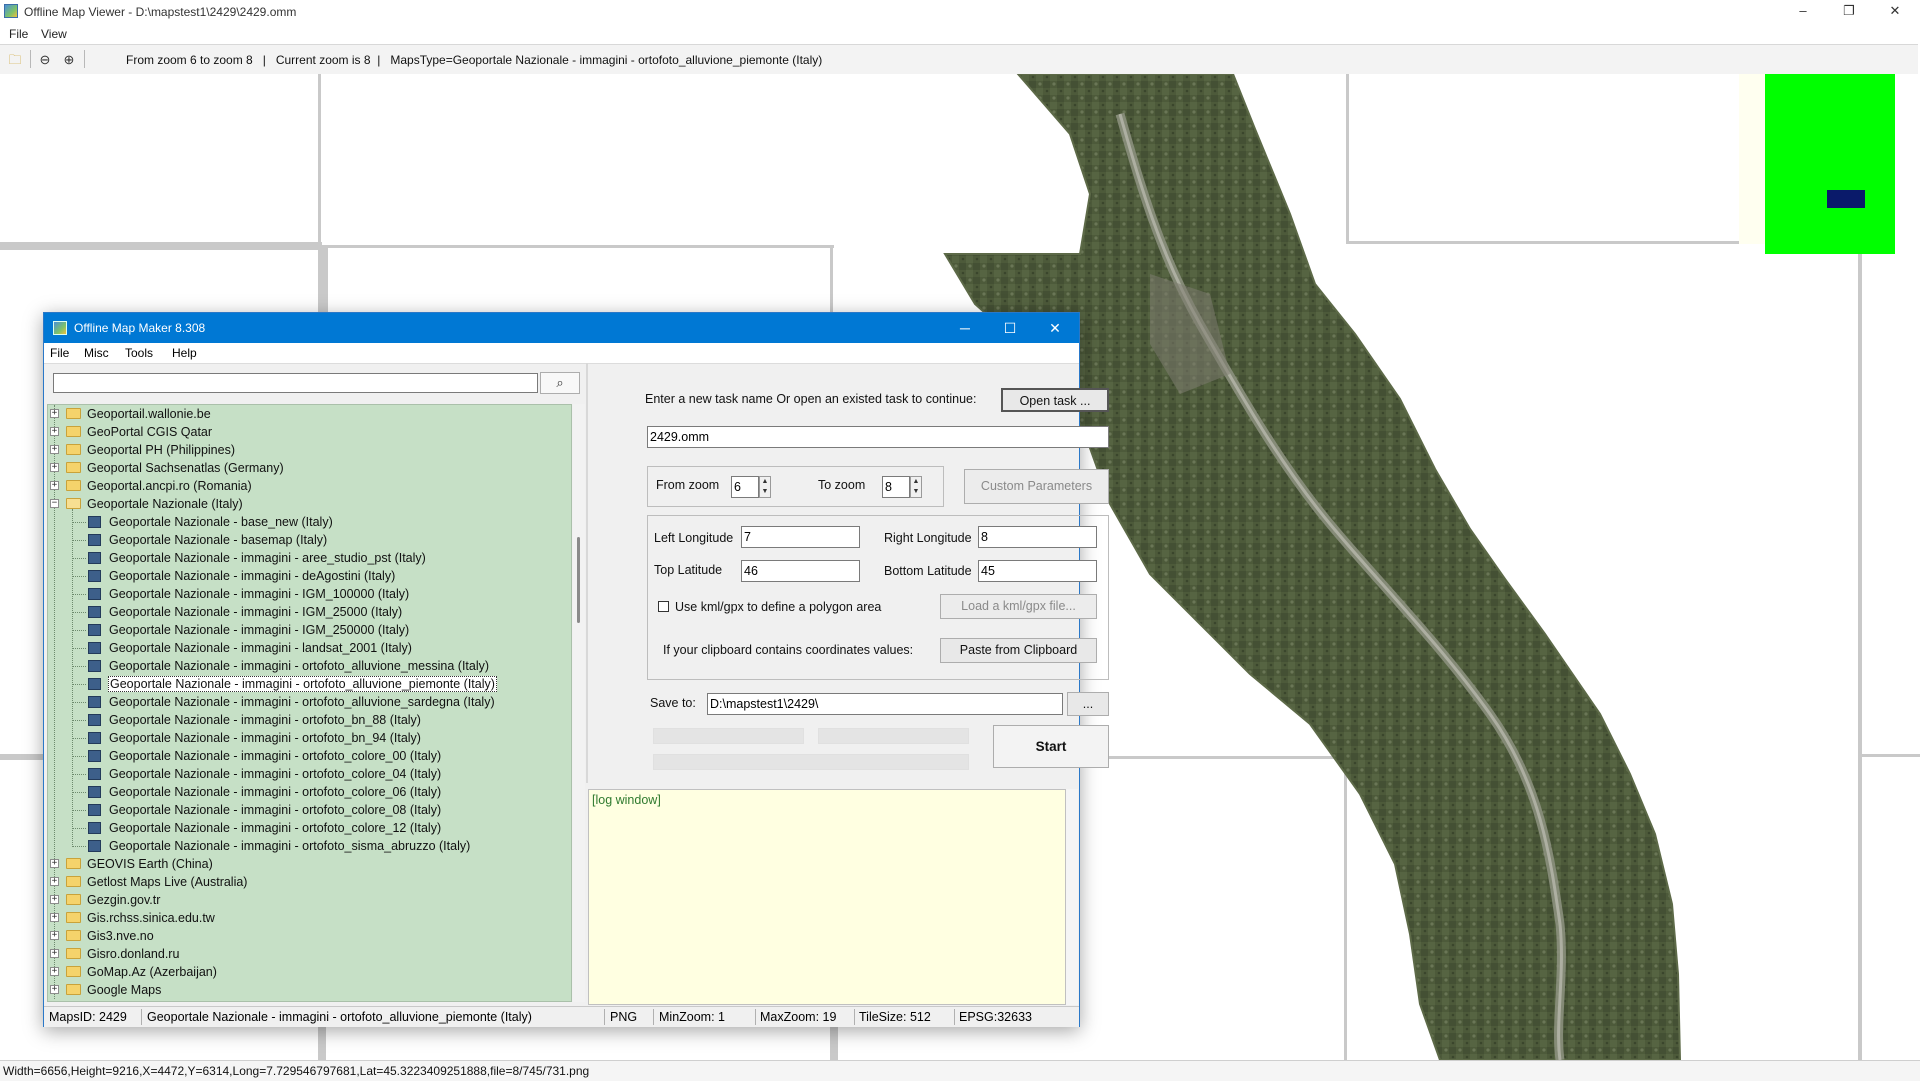 The height and width of the screenshot is (1081, 1920). What do you see at coordinates (1010, 328) in the screenshot?
I see `dialog-maximize-button: ☐` at bounding box center [1010, 328].